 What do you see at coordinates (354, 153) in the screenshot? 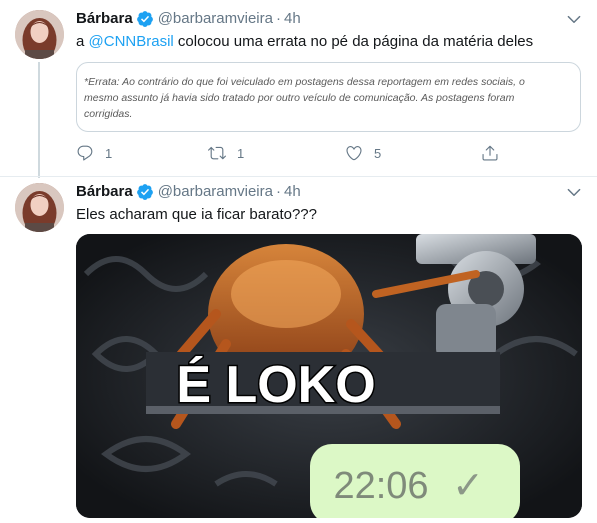
I see `like-icon` at bounding box center [354, 153].